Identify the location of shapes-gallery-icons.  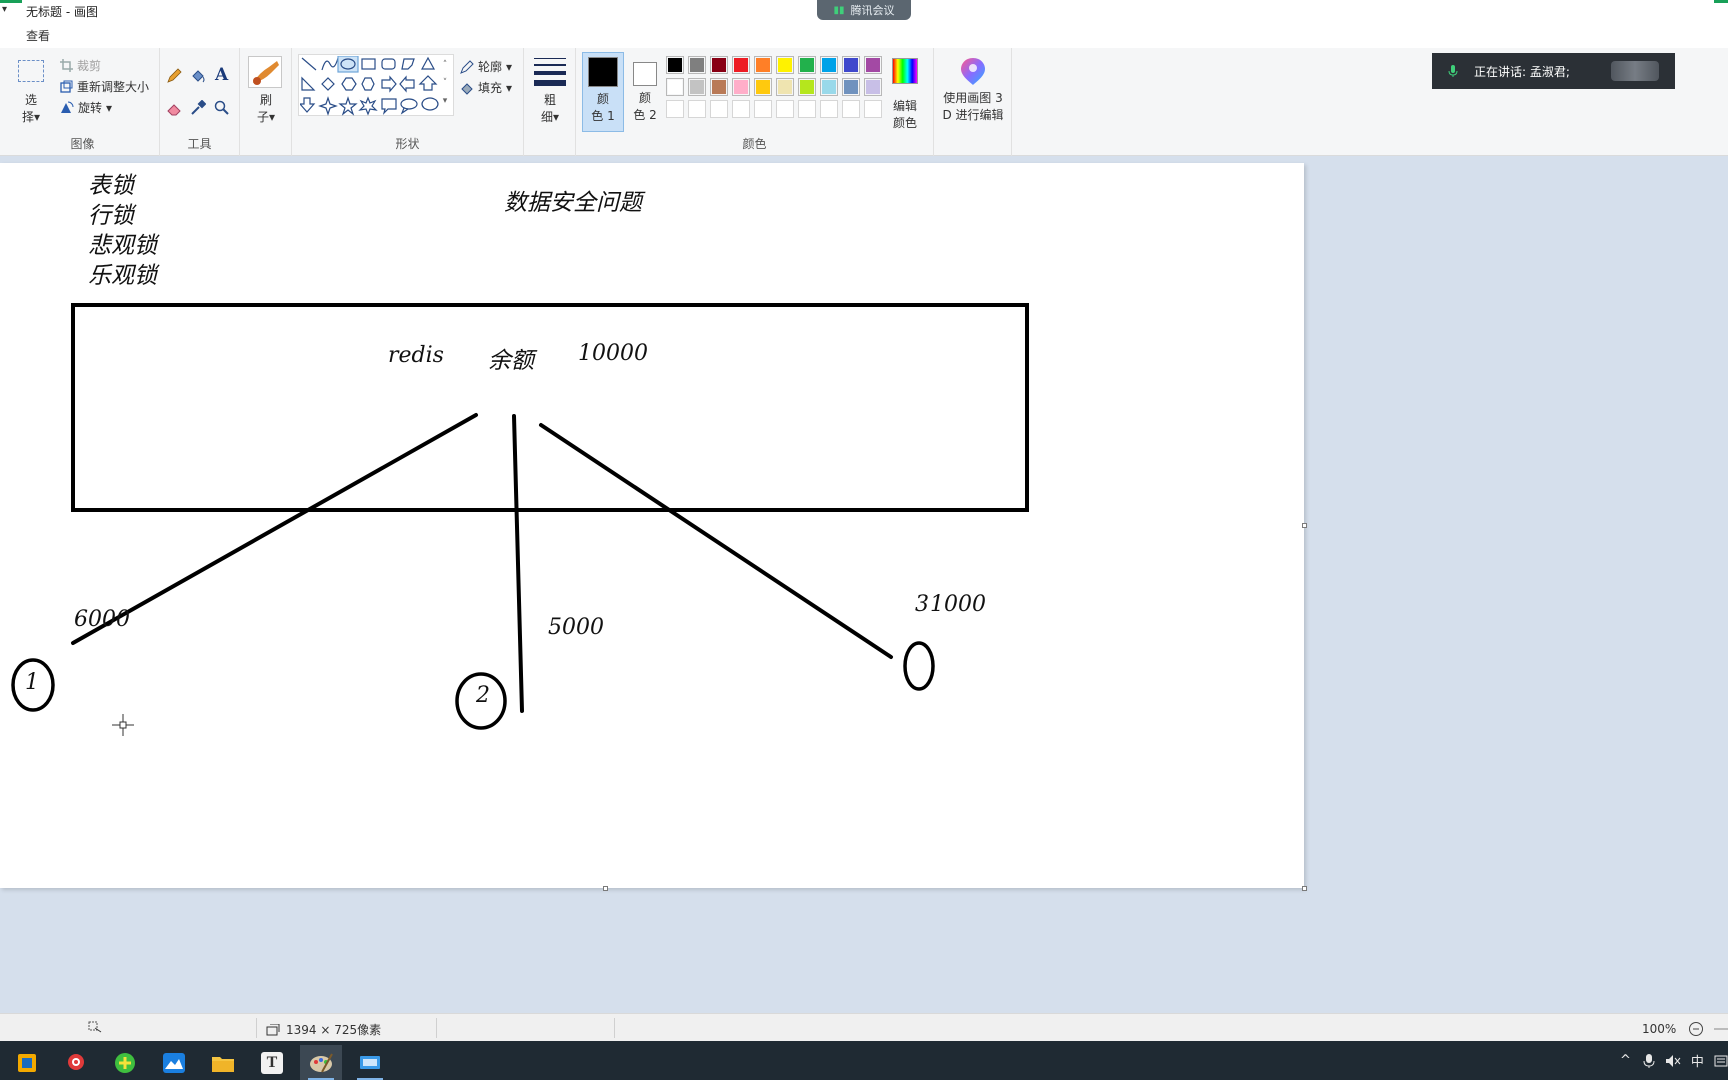
(378, 86).